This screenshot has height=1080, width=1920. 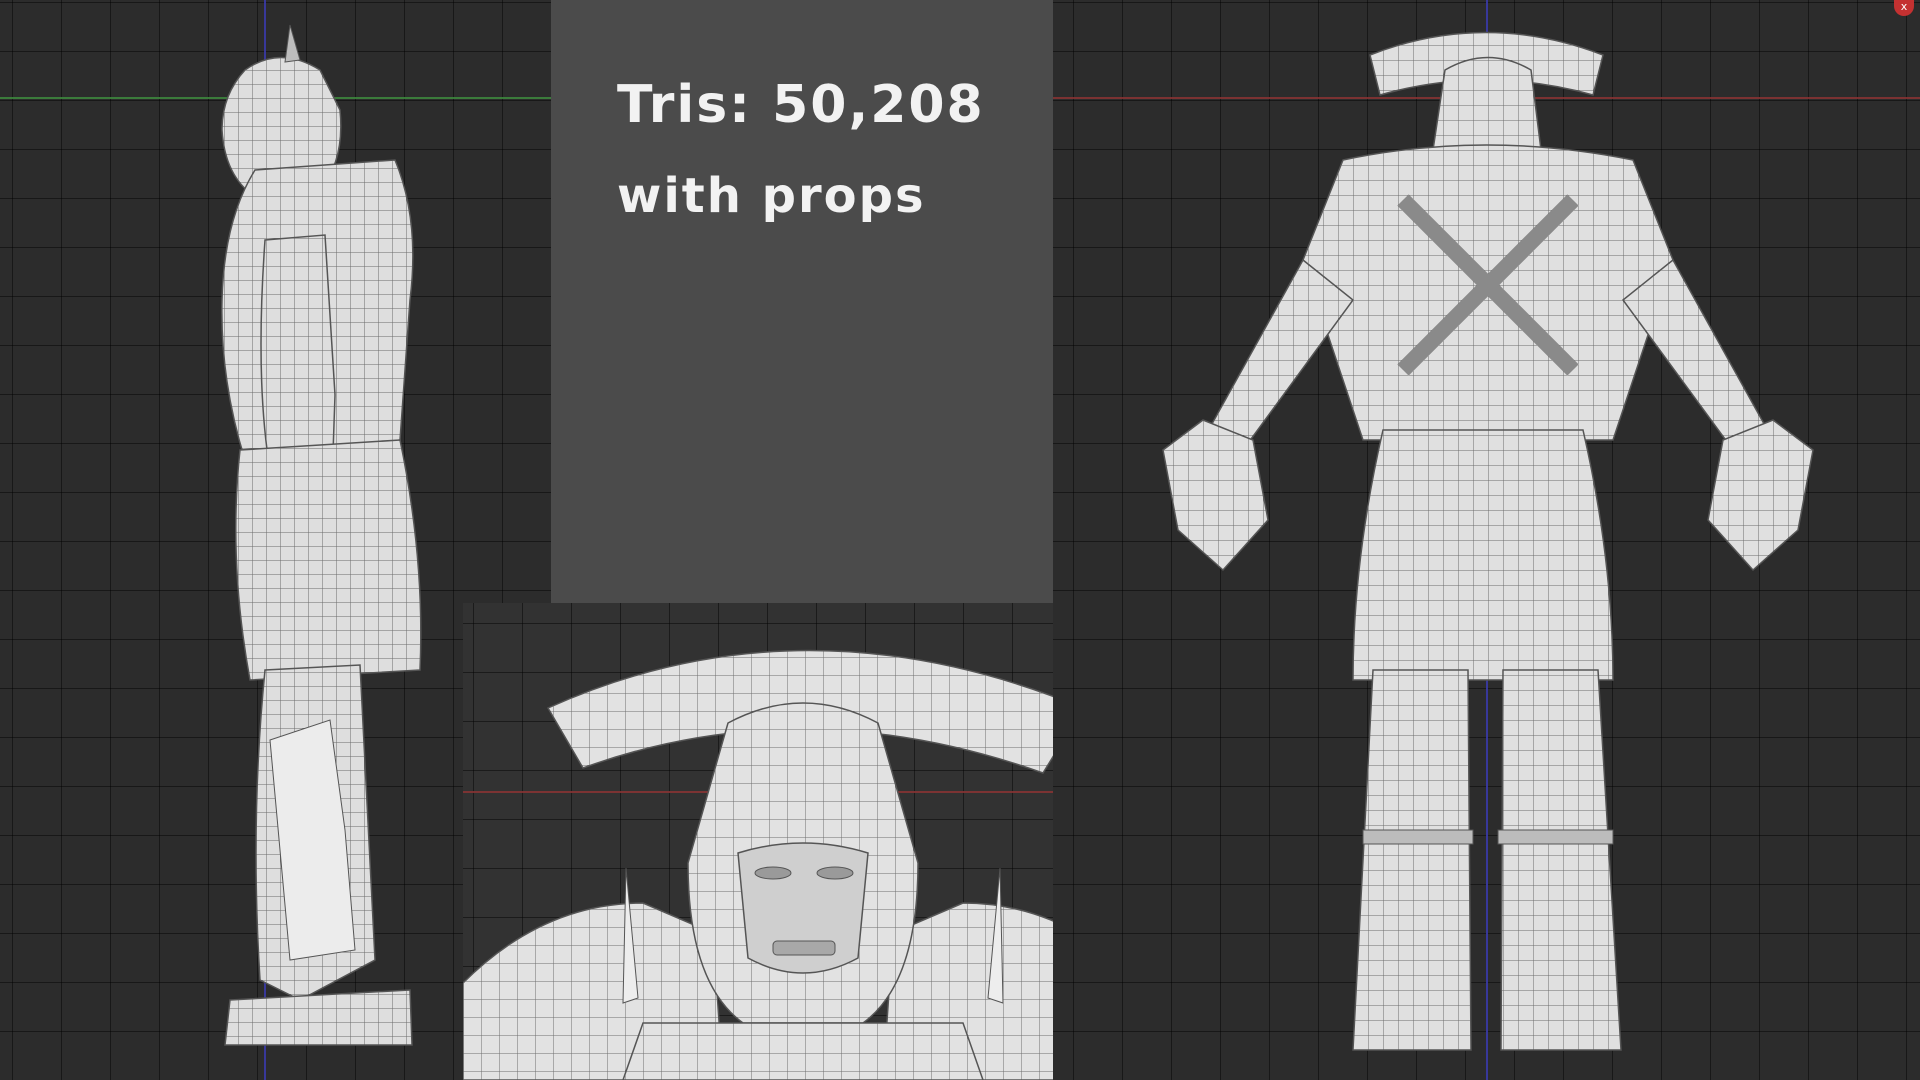 I want to click on triangle-count-label: Tris: 50,208, so click(x=801, y=105).